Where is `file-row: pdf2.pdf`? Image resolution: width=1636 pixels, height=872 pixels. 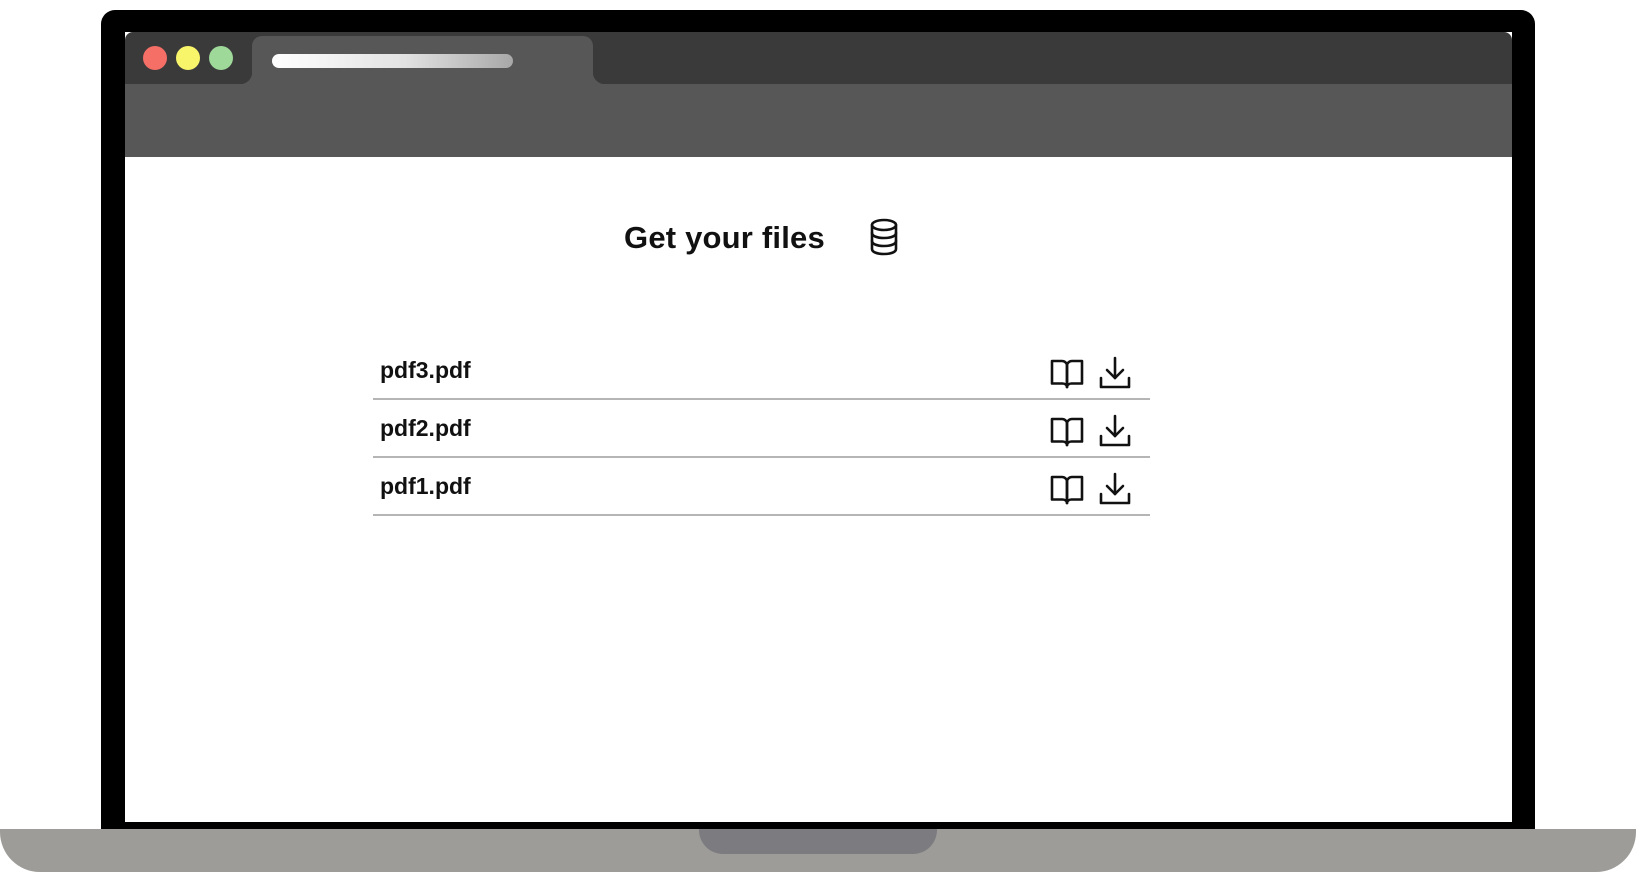 file-row: pdf2.pdf is located at coordinates (761, 429).